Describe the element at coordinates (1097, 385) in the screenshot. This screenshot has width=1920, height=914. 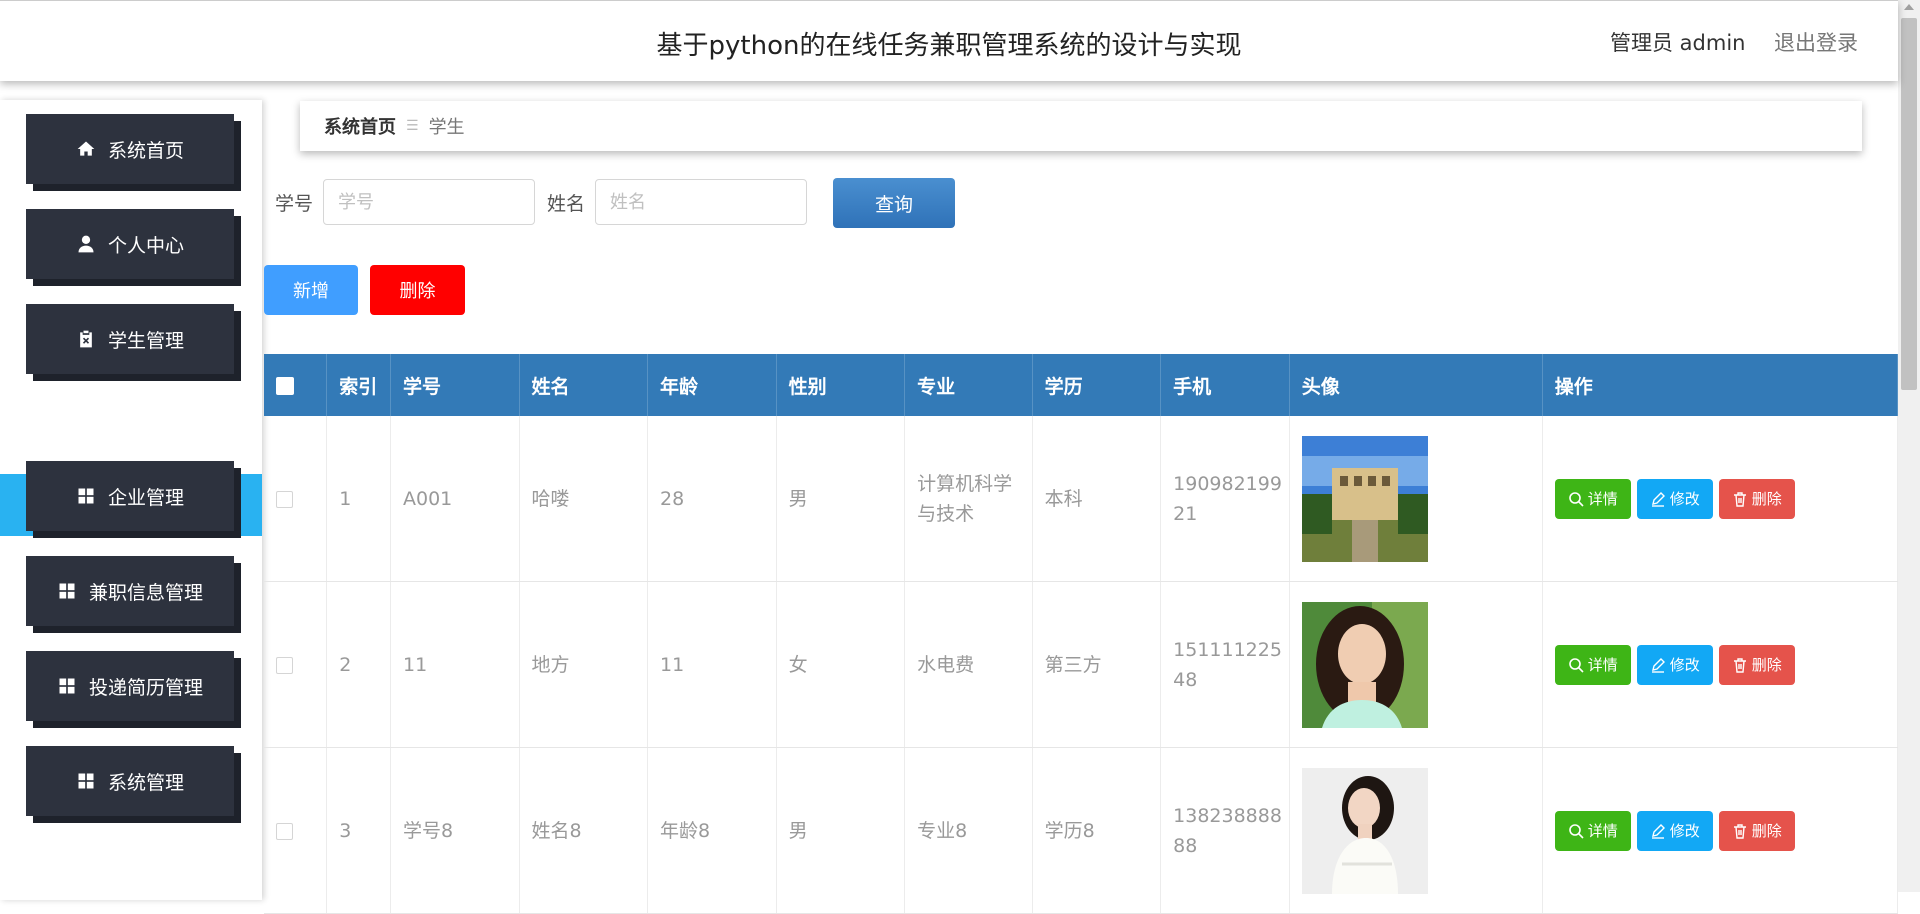
I see `column-header: 学历` at that location.